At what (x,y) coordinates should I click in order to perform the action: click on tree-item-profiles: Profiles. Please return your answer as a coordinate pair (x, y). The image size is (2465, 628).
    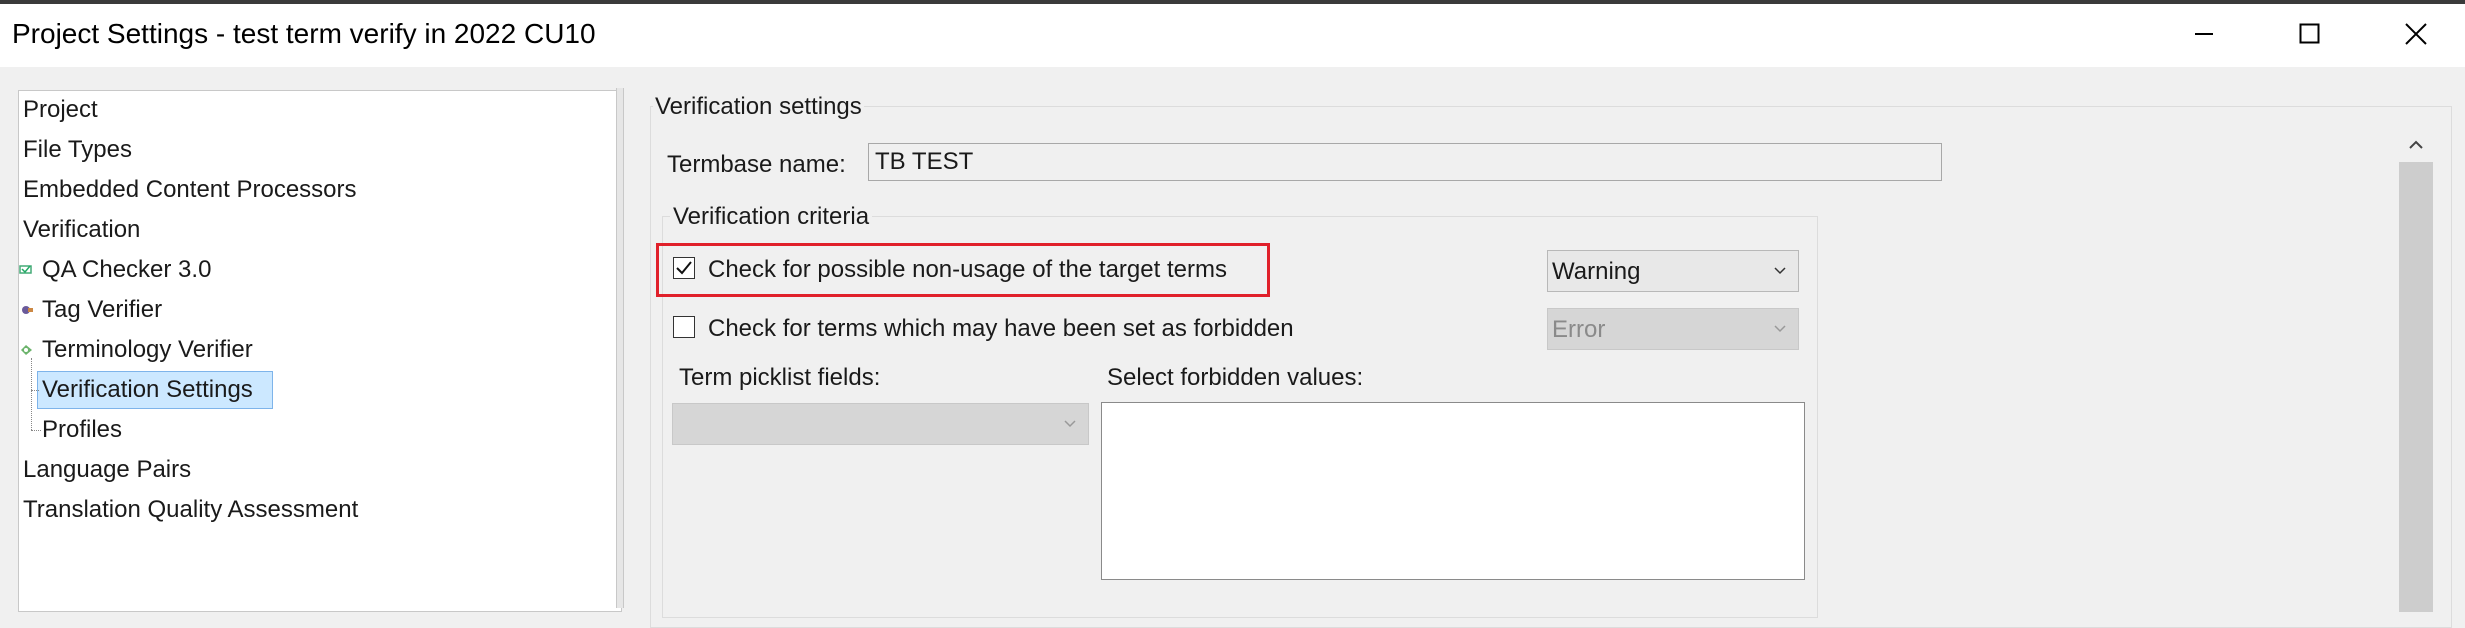
    Looking at the image, I should click on (82, 430).